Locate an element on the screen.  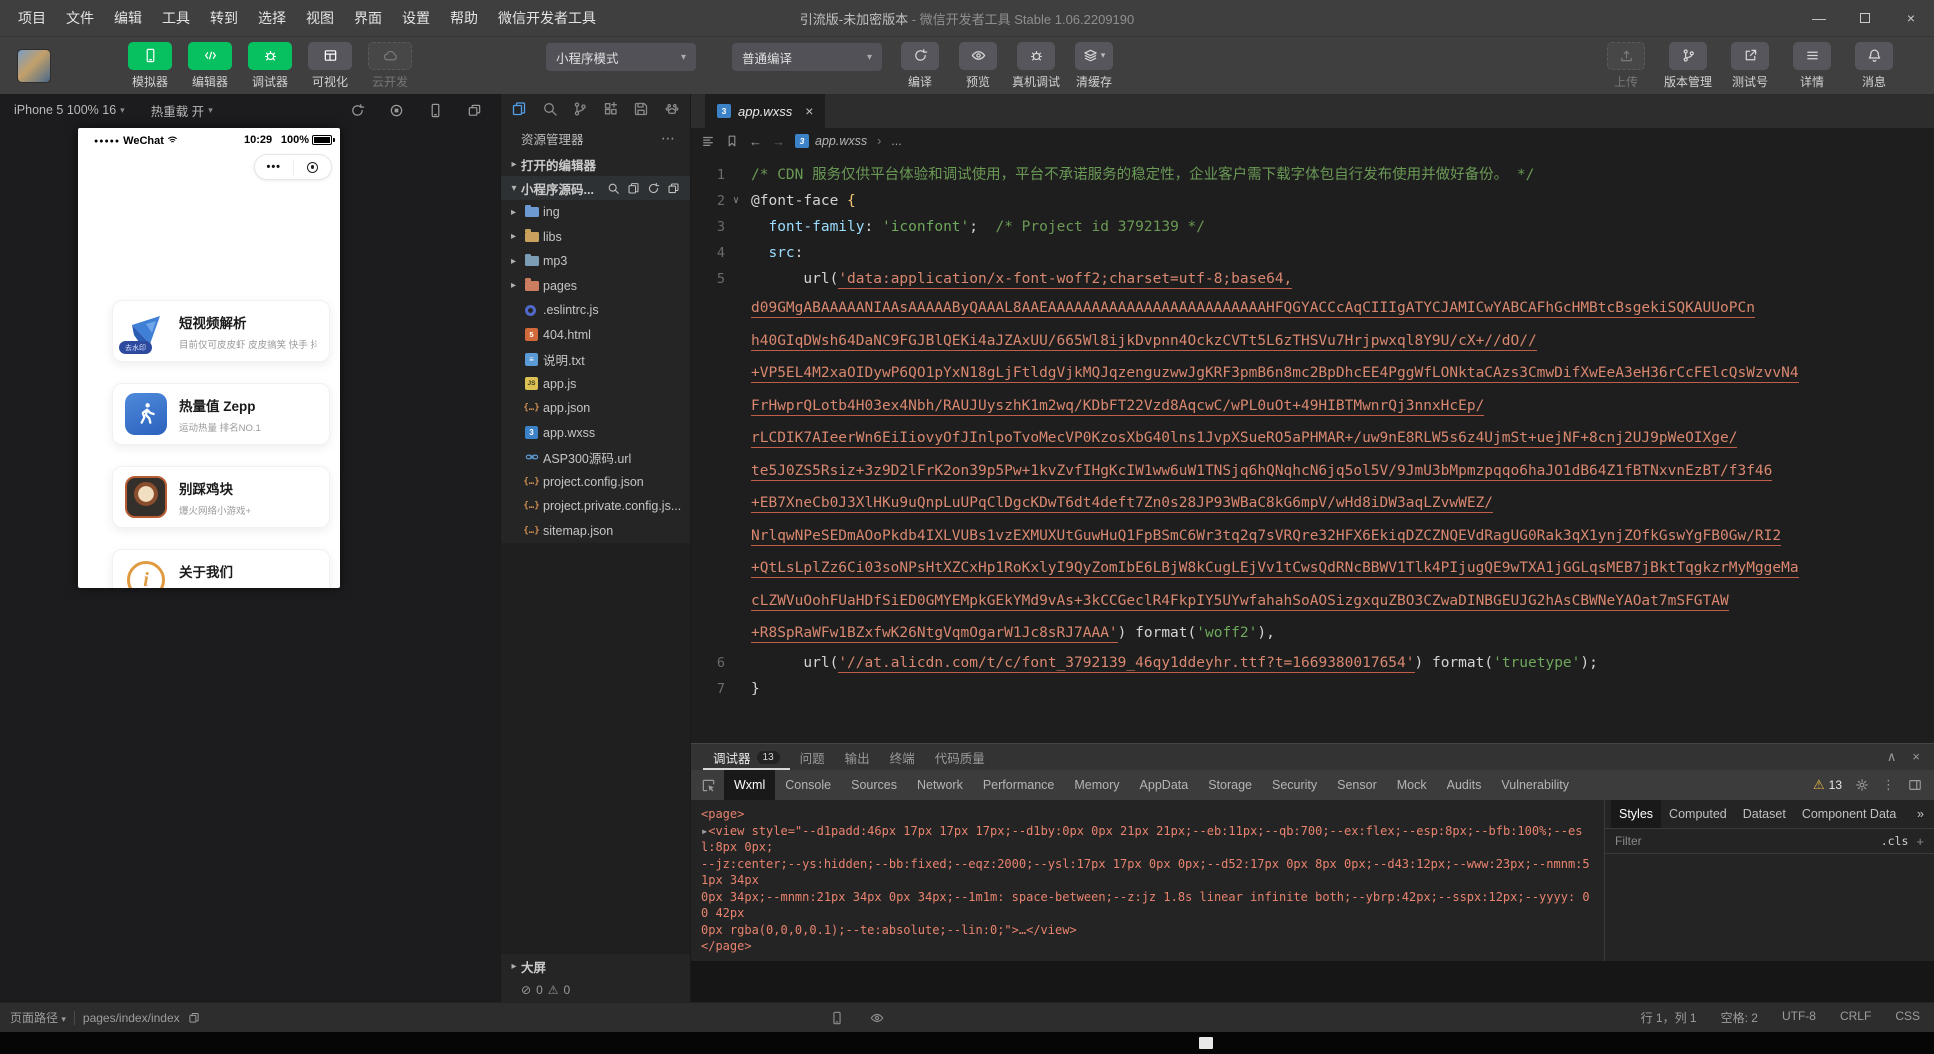
source-control-icon is located at coordinates (580, 109).